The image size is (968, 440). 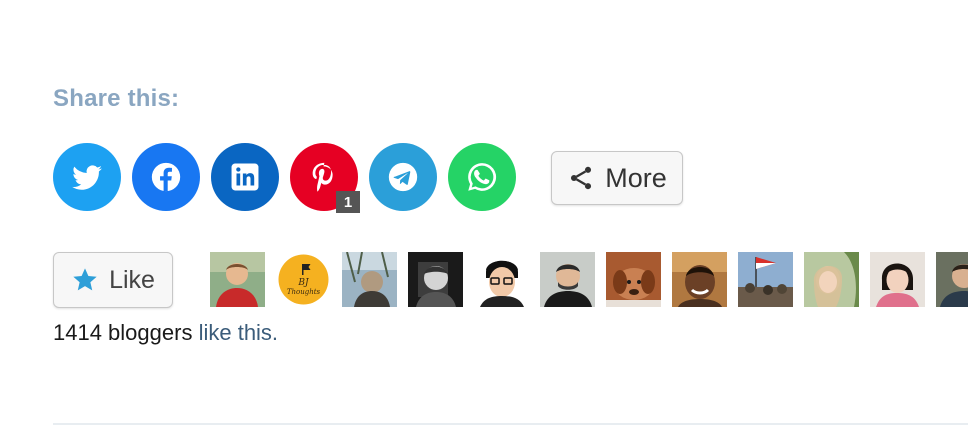 What do you see at coordinates (304, 292) in the screenshot?
I see `svg-text: Thoughts` at bounding box center [304, 292].